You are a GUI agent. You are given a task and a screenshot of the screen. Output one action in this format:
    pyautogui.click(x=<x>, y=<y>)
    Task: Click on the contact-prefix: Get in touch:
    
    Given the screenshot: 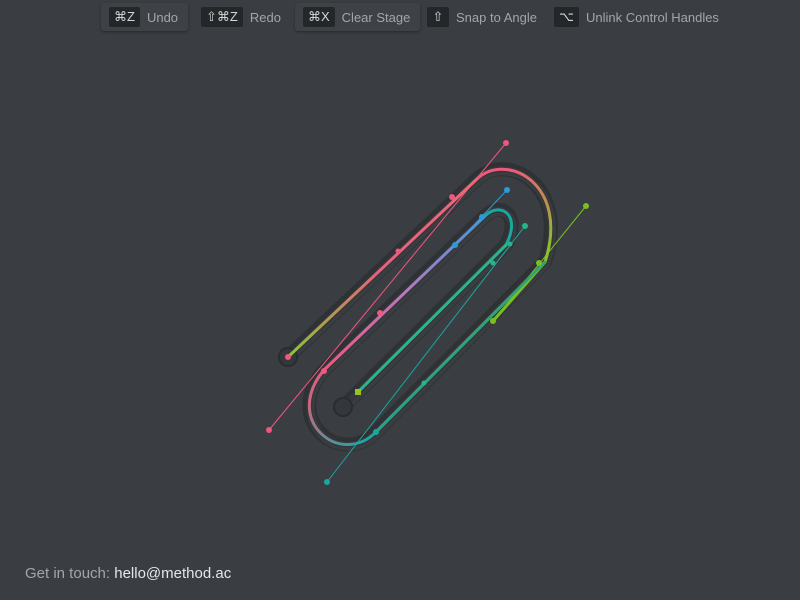 What is the action you would take?
    pyautogui.click(x=68, y=573)
    